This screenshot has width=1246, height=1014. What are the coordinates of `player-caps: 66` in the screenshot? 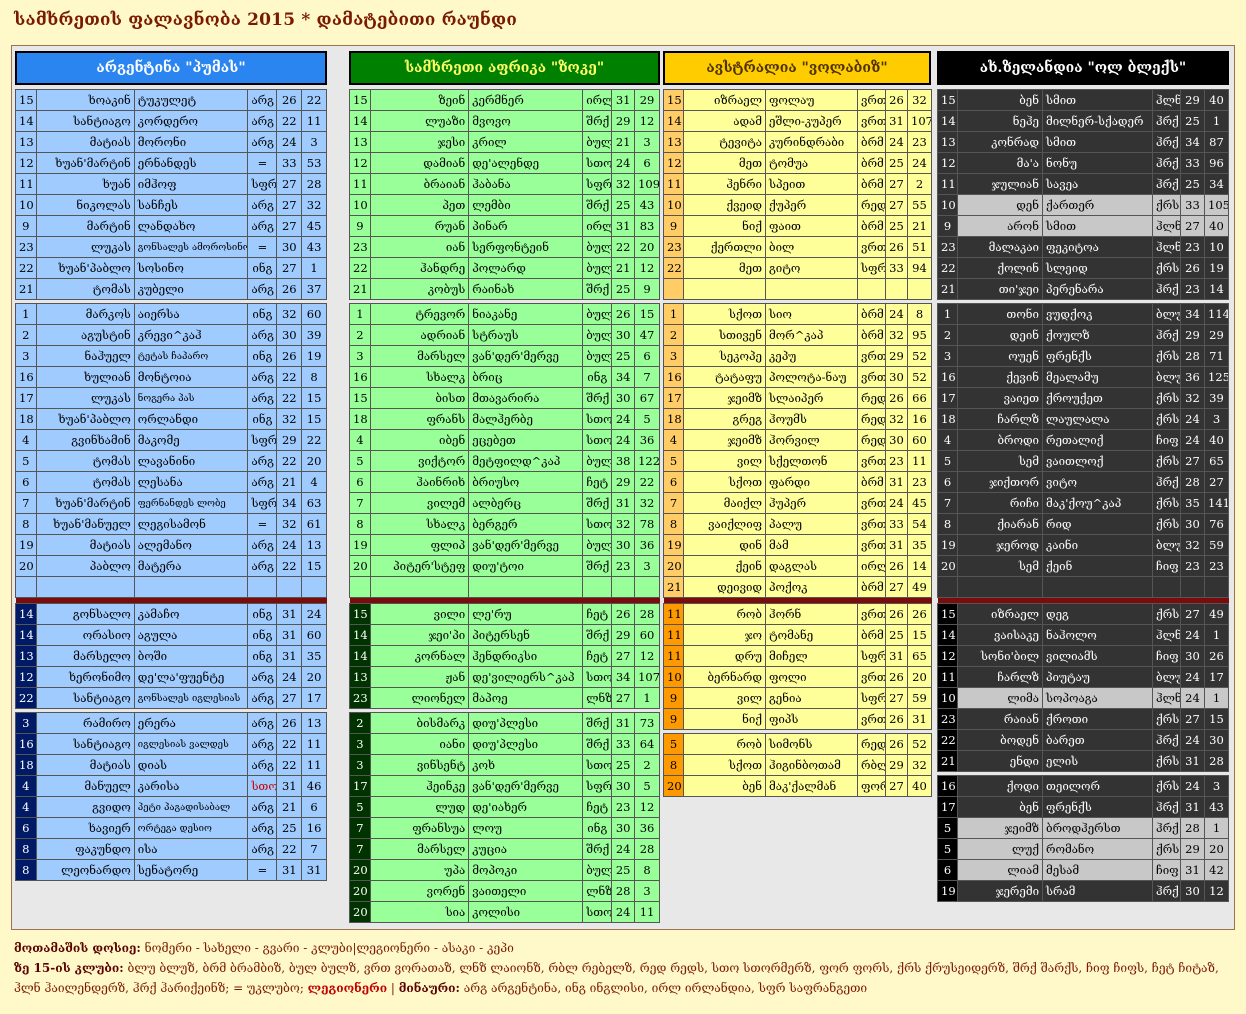 It's located at (919, 398).